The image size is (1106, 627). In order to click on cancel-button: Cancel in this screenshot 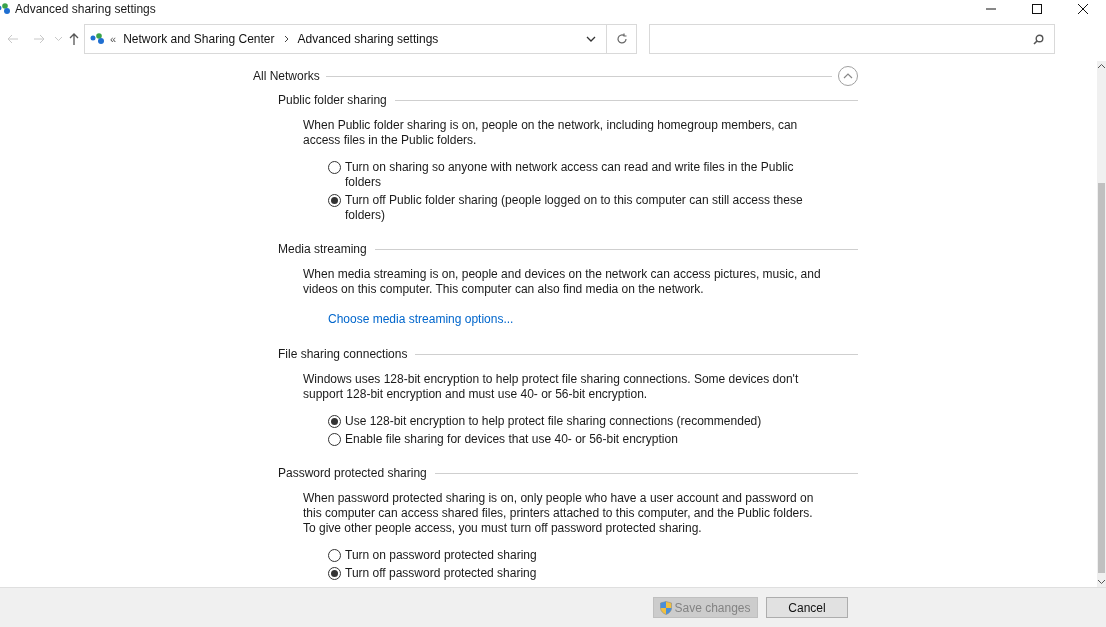, I will do `click(807, 607)`.